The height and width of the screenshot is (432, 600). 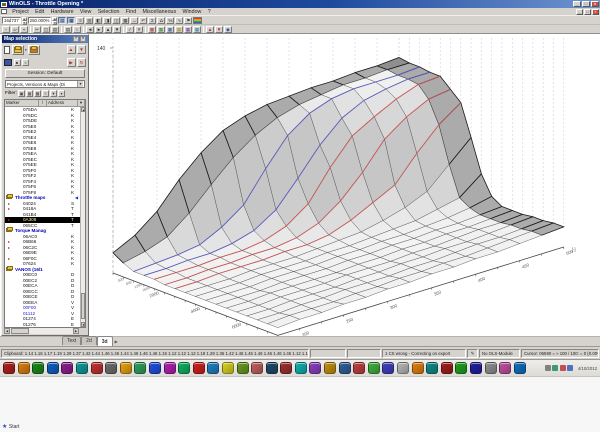 What do you see at coordinates (83, 324) in the screenshot?
I see `scroll-down-icon: ▼` at bounding box center [83, 324].